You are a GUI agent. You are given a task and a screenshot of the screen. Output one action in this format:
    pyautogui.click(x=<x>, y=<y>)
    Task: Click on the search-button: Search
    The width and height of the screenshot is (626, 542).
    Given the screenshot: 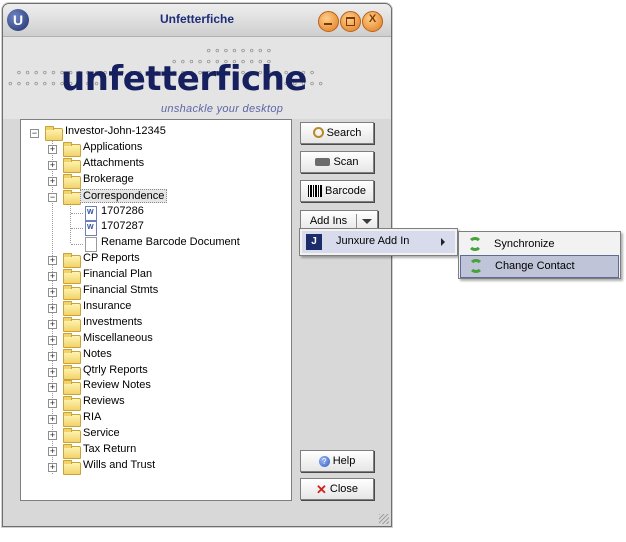 What is the action you would take?
    pyautogui.click(x=337, y=133)
    